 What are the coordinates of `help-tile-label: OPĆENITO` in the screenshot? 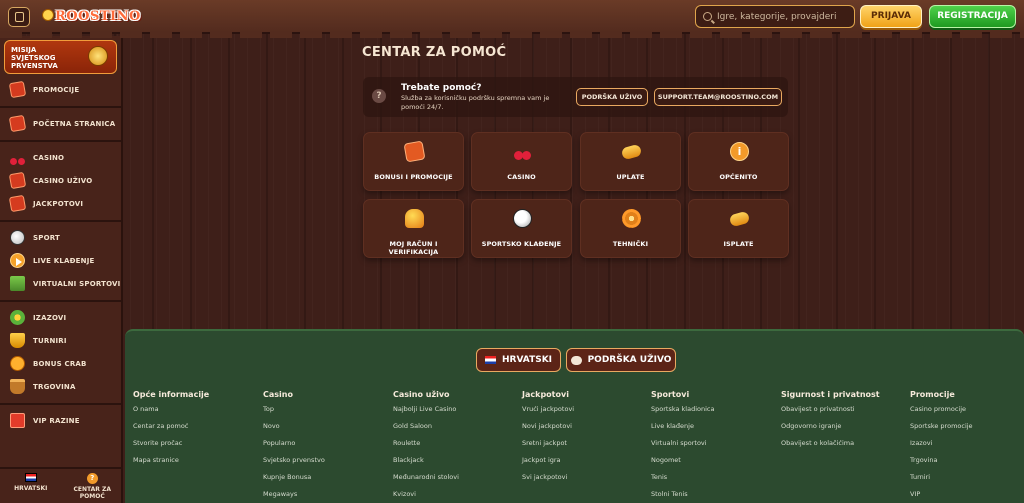 It's located at (738, 177).